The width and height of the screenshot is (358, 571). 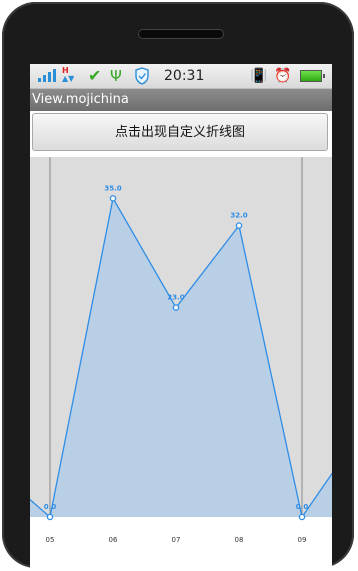 I want to click on mobile-data-icon: H ▲▼, so click(x=68, y=74).